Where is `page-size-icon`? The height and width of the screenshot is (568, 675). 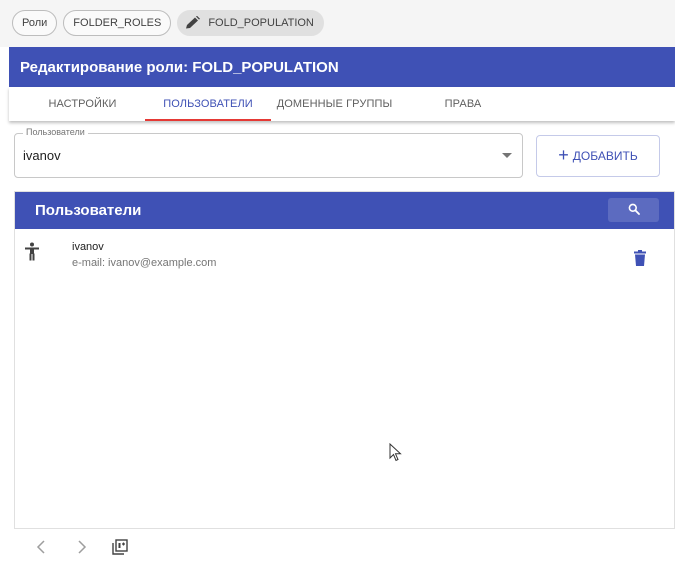
page-size-icon is located at coordinates (120, 549).